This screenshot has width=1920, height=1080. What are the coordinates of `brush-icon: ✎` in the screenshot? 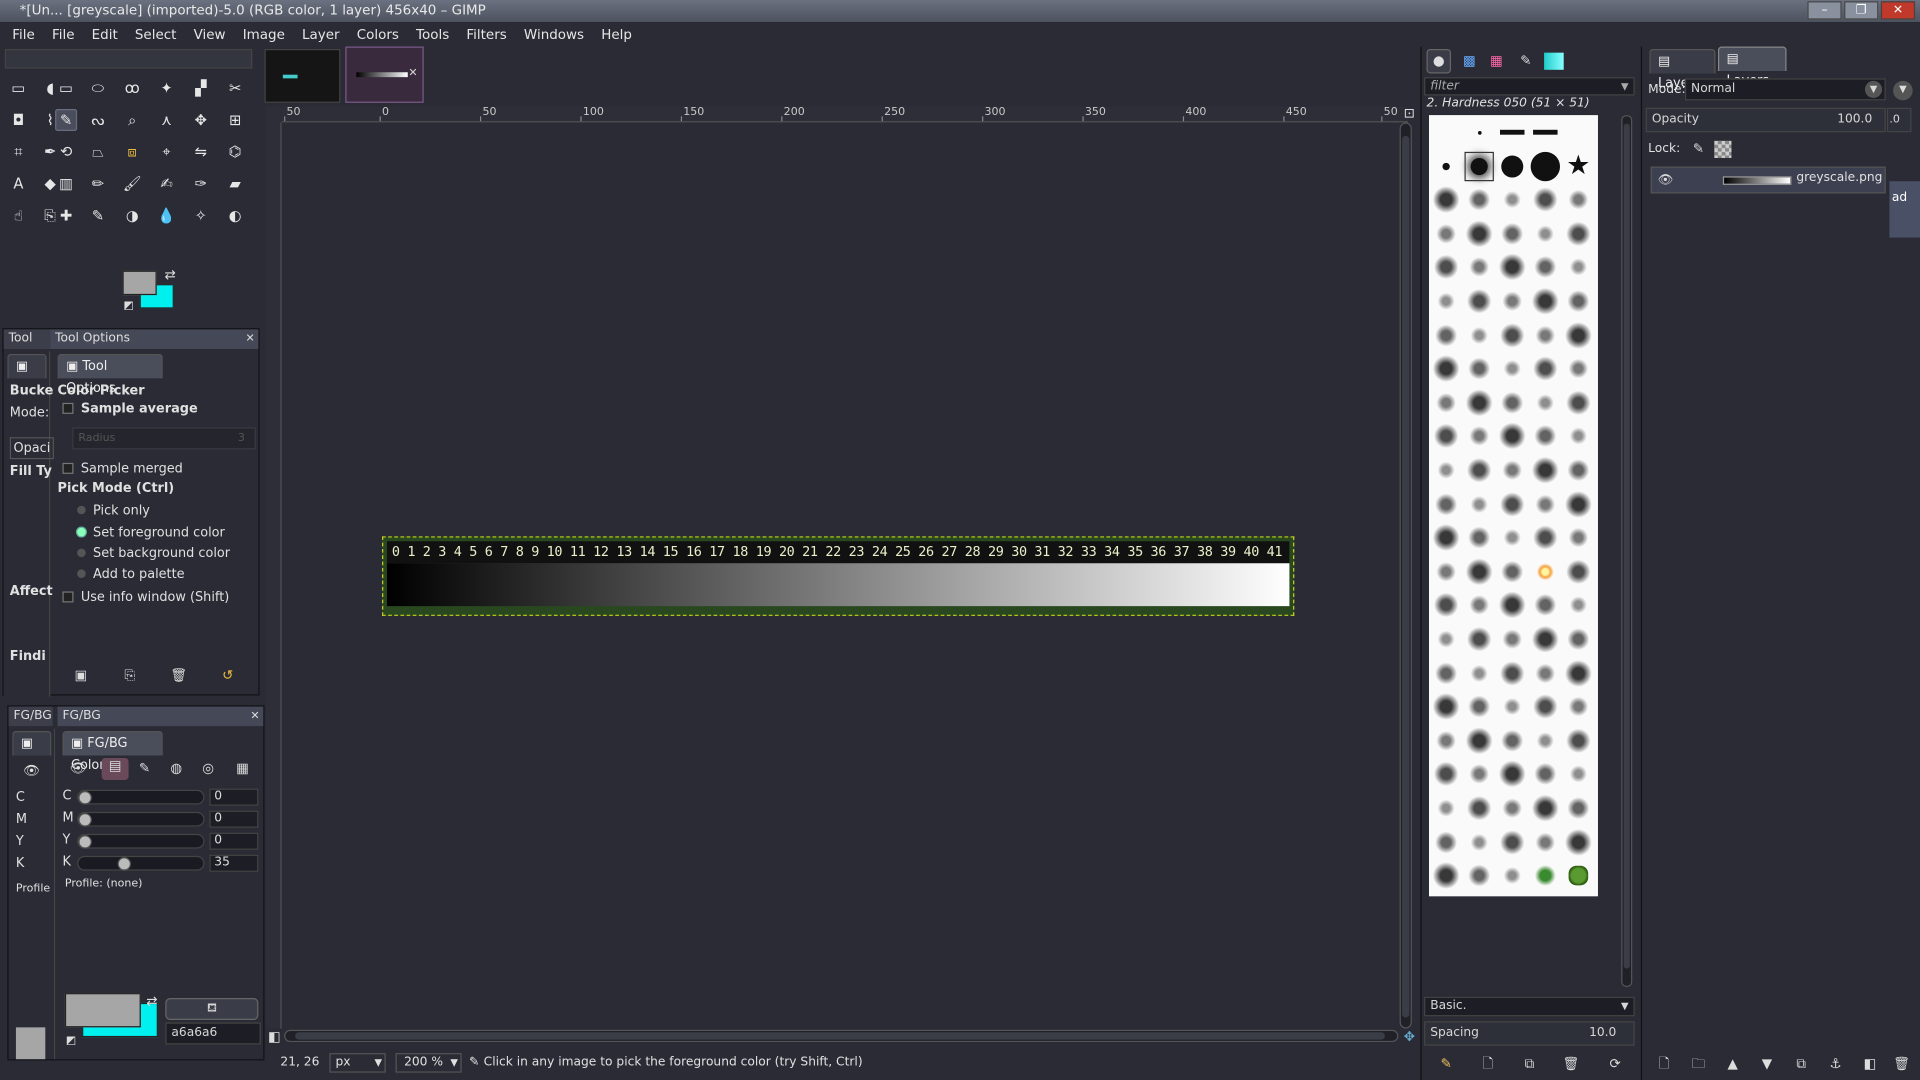 It's located at (144, 768).